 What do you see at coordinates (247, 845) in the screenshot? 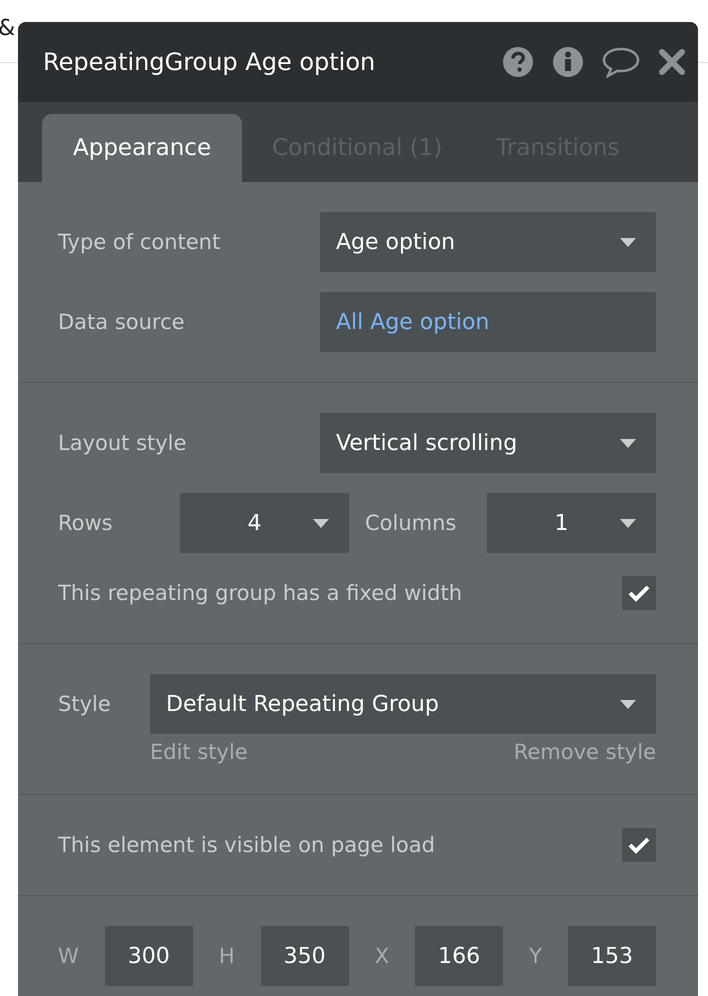
I see `checkbox-label: This element is visible on page load` at bounding box center [247, 845].